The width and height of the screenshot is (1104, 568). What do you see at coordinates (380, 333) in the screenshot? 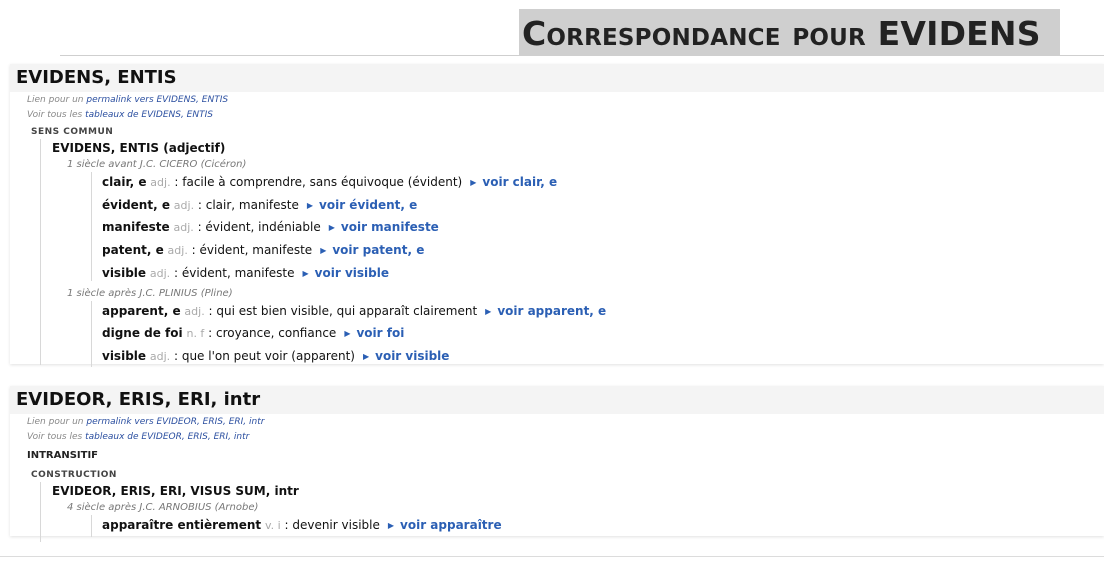
I see `voir-link: voir foi` at bounding box center [380, 333].